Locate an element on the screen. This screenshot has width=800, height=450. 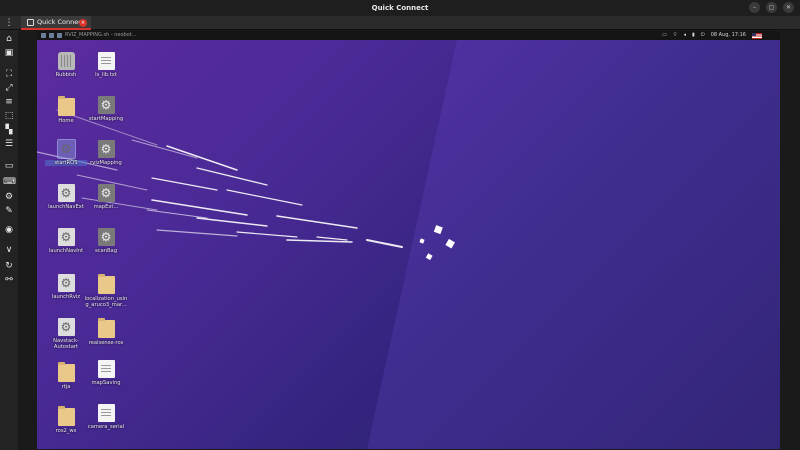
keyboard-icon: ⌨ is located at coordinates (9, 182).